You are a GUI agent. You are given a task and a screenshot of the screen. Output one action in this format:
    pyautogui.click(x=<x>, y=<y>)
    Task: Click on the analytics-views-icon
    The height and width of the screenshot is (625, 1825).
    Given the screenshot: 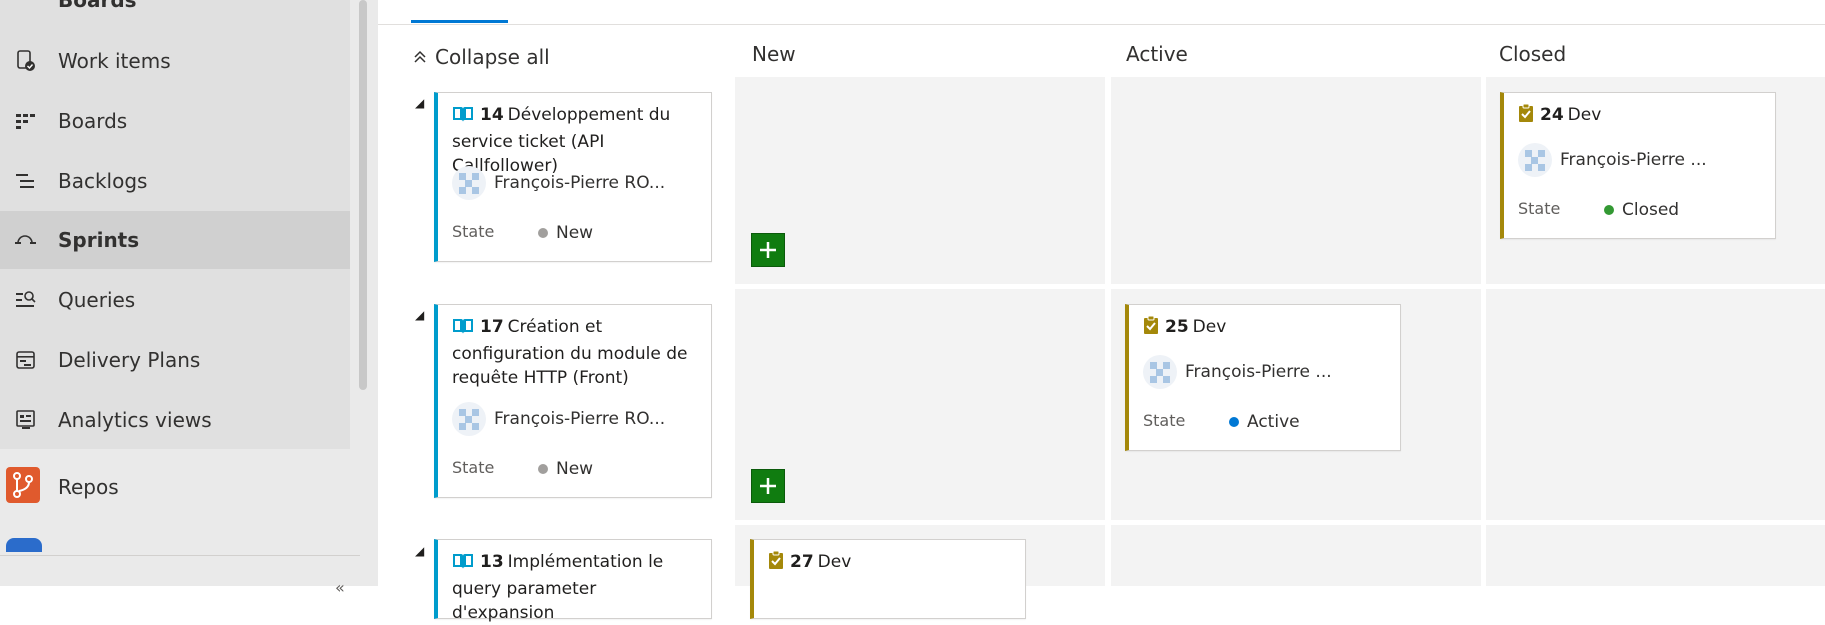 What is the action you would take?
    pyautogui.click(x=26, y=420)
    